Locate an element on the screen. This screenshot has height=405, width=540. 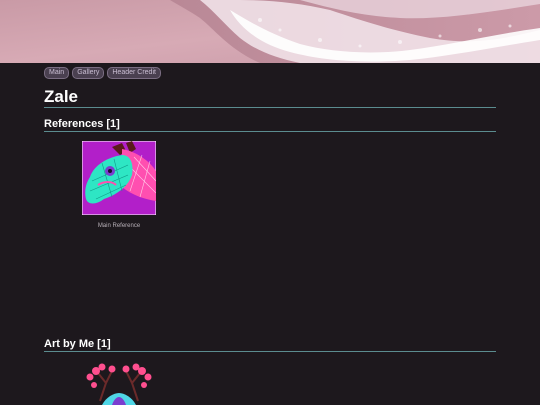
art-thumbnail is located at coordinates (119, 383).